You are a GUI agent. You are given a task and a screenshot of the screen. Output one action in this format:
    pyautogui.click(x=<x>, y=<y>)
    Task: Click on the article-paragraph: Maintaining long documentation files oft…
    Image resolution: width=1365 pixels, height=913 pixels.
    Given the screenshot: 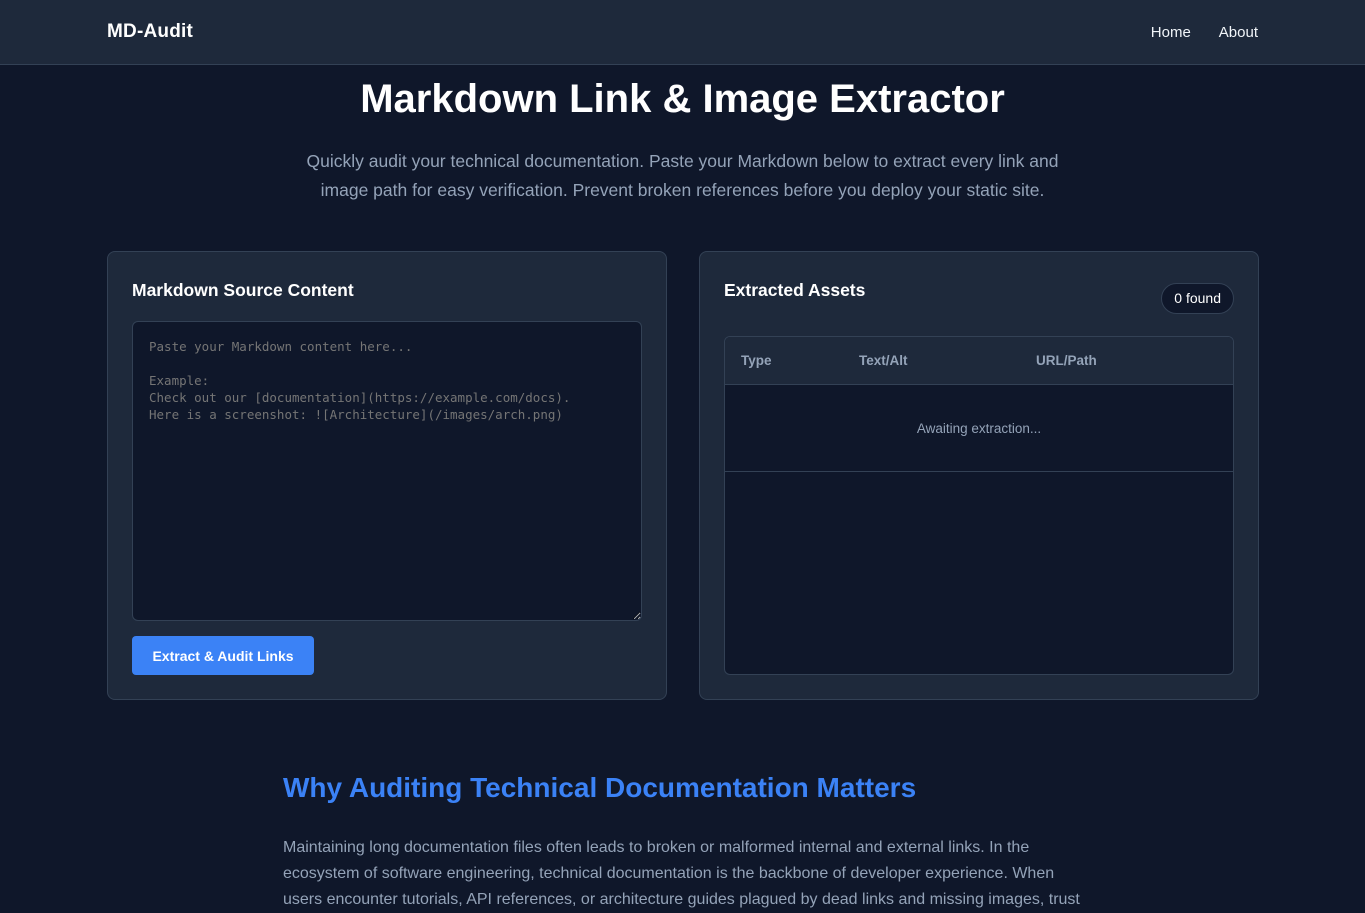 What is the action you would take?
    pyautogui.click(x=681, y=873)
    